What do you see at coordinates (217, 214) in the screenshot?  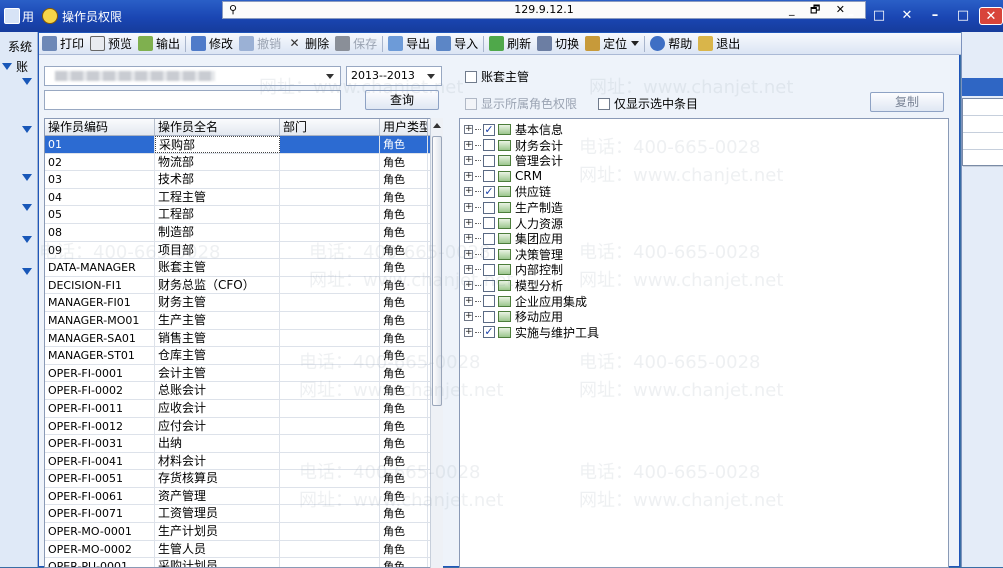 I see `cell-fullname: 工程部` at bounding box center [217, 214].